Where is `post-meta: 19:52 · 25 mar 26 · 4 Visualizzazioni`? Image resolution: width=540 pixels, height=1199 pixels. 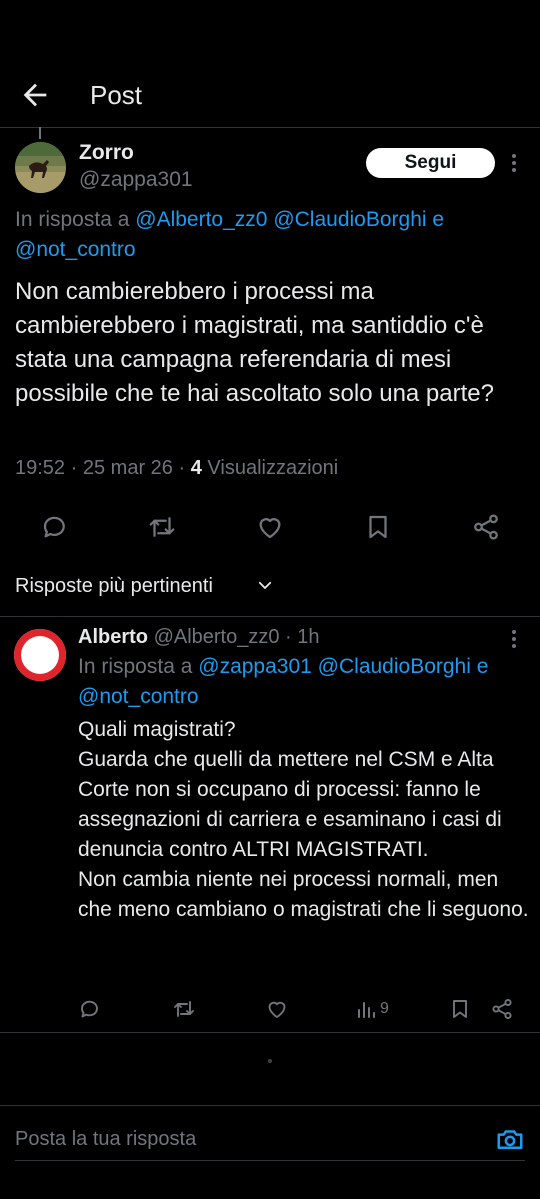
post-meta: 19:52 · 25 mar 26 · 4 Visualizzazioni is located at coordinates (176, 468).